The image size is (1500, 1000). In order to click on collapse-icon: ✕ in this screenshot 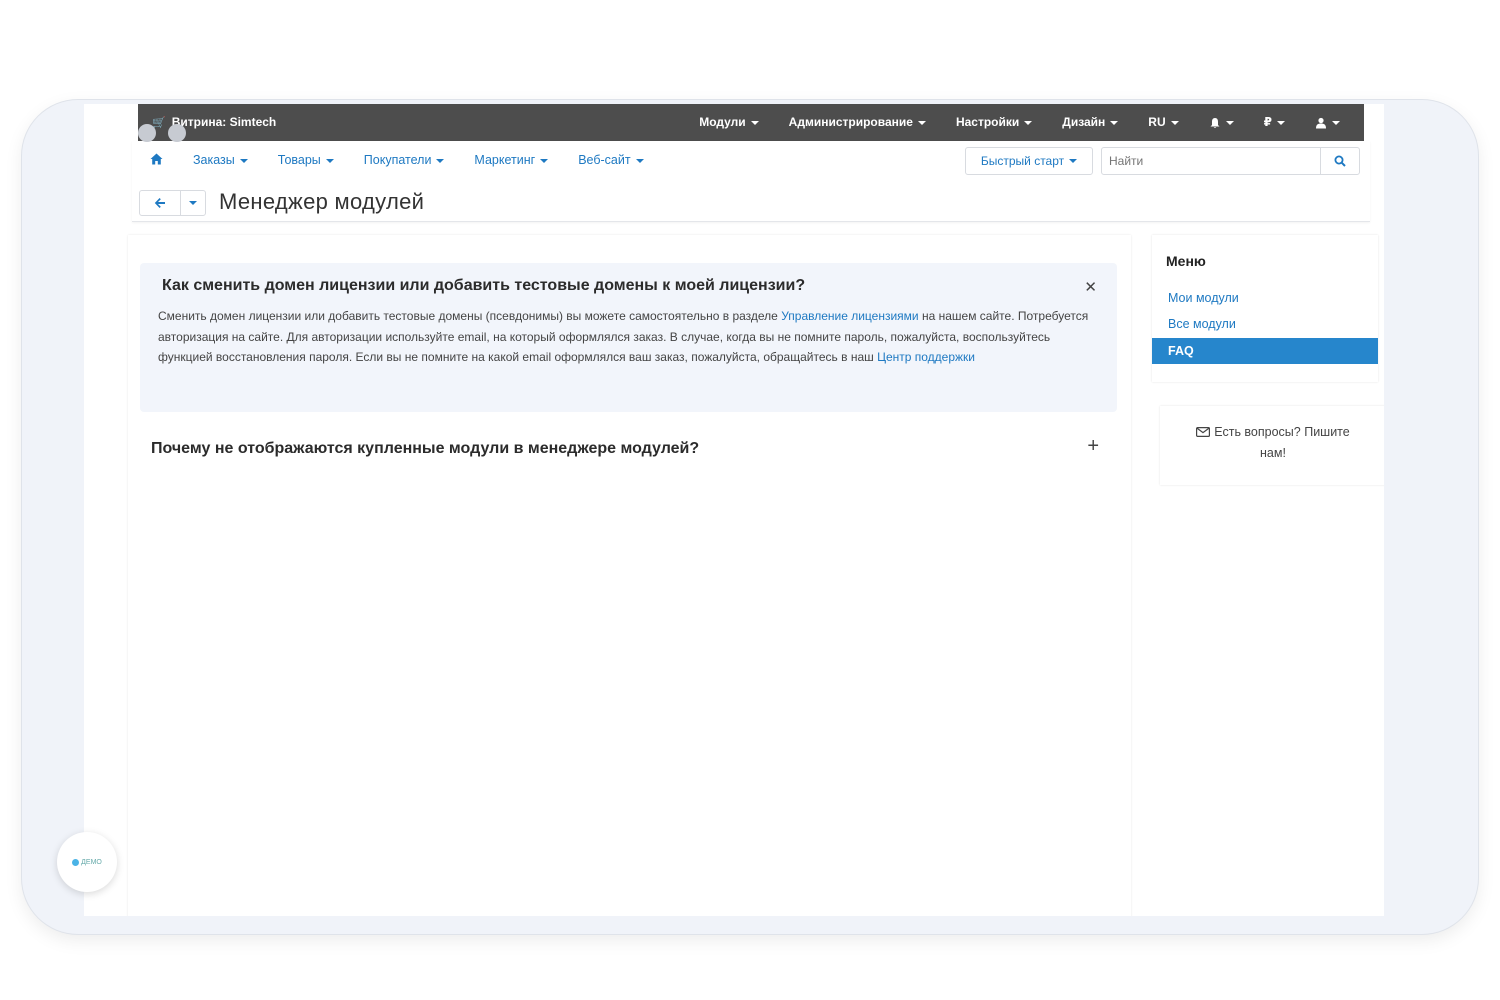, I will do `click(1090, 287)`.